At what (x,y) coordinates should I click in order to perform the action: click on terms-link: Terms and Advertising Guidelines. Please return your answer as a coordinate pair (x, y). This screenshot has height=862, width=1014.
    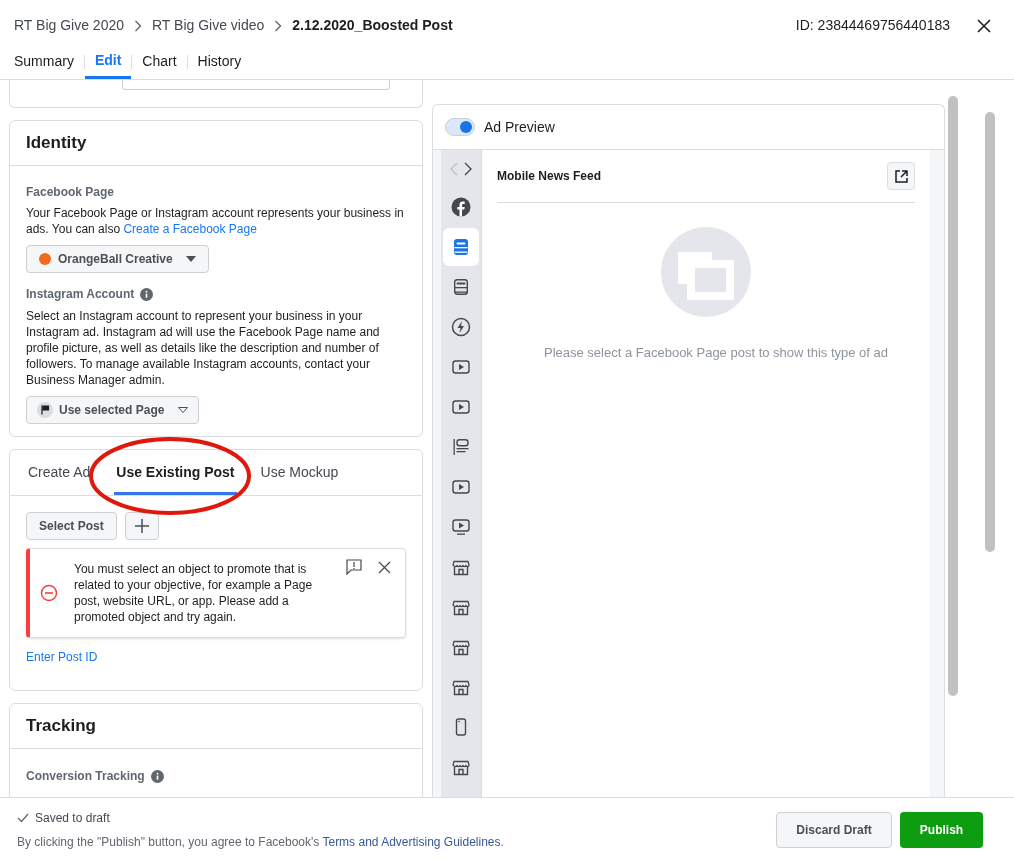
    Looking at the image, I should click on (411, 842).